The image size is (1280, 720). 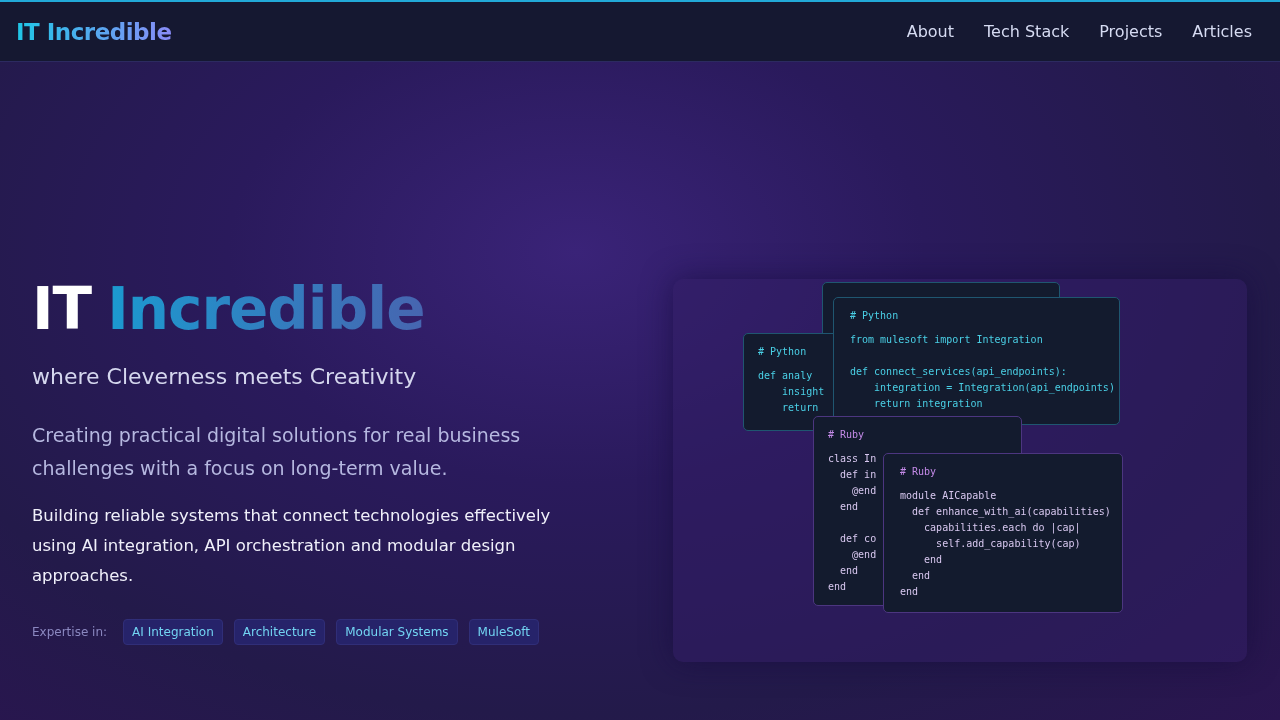 I want to click on code-line: module AICapable, so click(x=948, y=496).